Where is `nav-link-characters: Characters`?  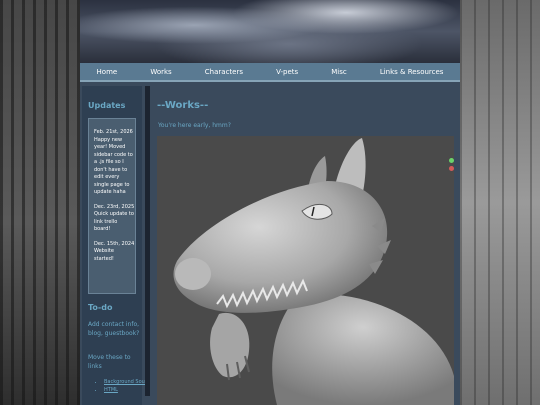 nav-link-characters: Characters is located at coordinates (224, 72).